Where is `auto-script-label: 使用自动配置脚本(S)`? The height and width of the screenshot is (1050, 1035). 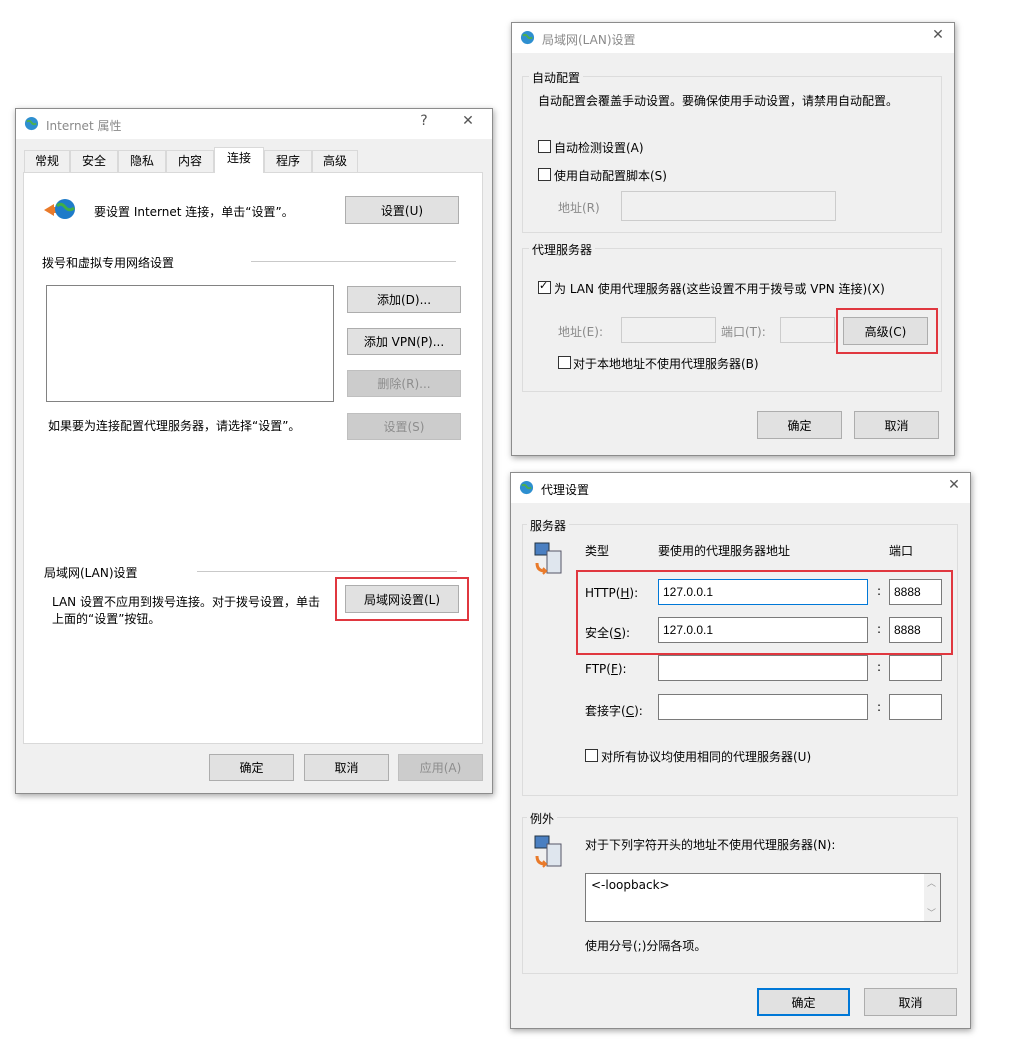 auto-script-label: 使用自动配置脚本(S) is located at coordinates (610, 175).